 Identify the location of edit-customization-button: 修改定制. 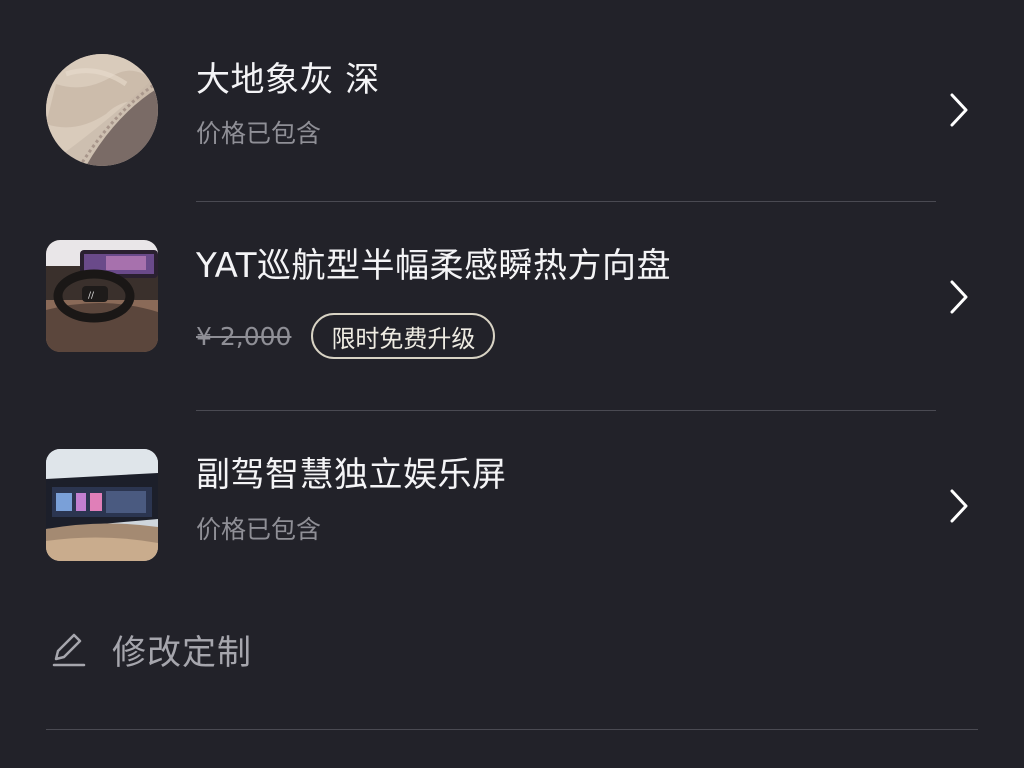
(150, 649).